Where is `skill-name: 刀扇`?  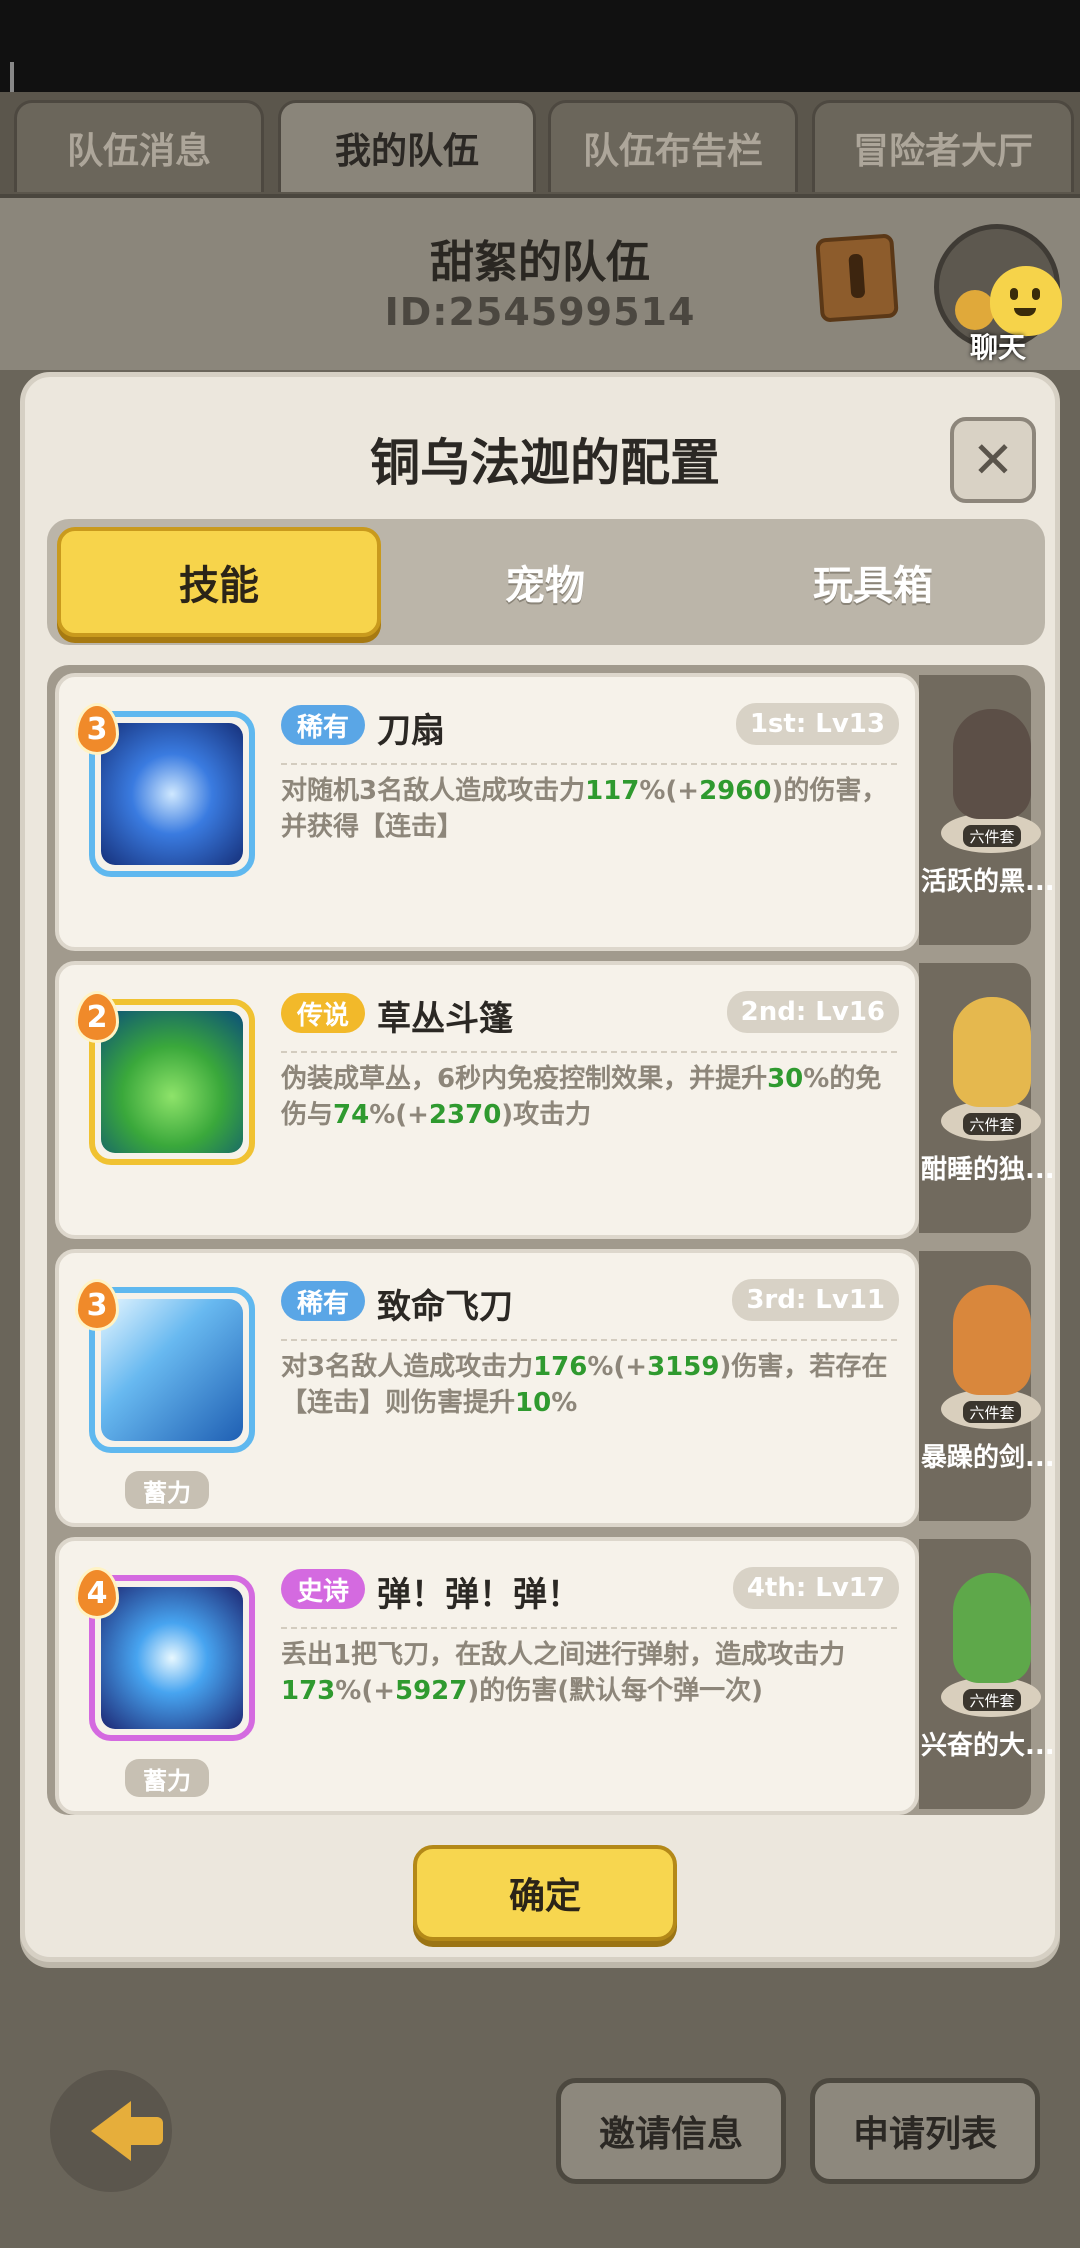
skill-name: 刀扇 is located at coordinates (411, 731).